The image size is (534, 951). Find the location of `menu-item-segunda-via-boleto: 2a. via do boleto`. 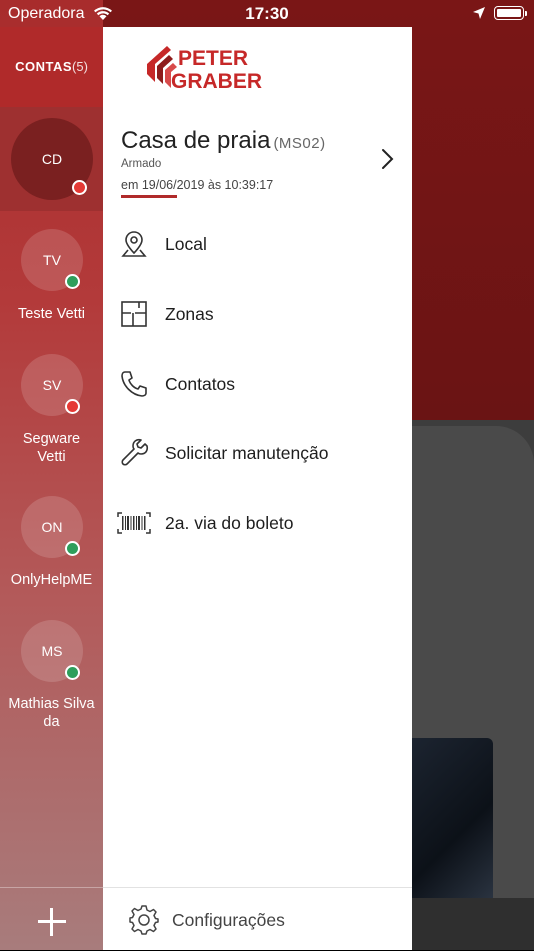

menu-item-segunda-via-boleto: 2a. via do boleto is located at coordinates (257, 525).